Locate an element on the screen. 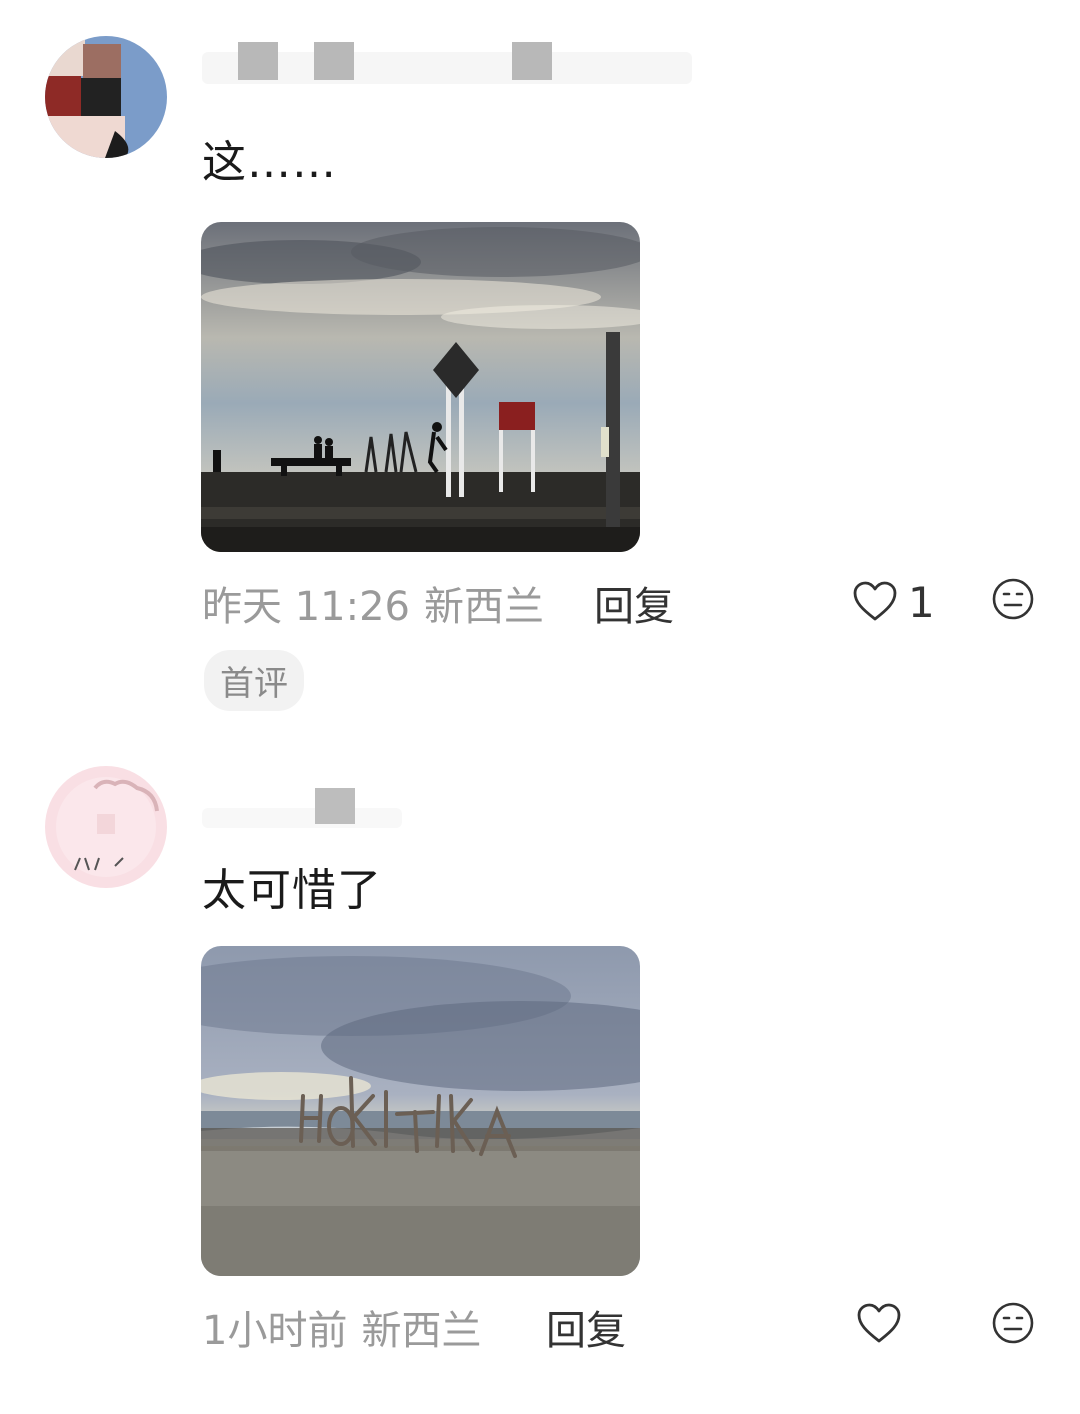 Image resolution: width=1080 pixels, height=1414 pixels. like-button: 1 is located at coordinates (893, 602).